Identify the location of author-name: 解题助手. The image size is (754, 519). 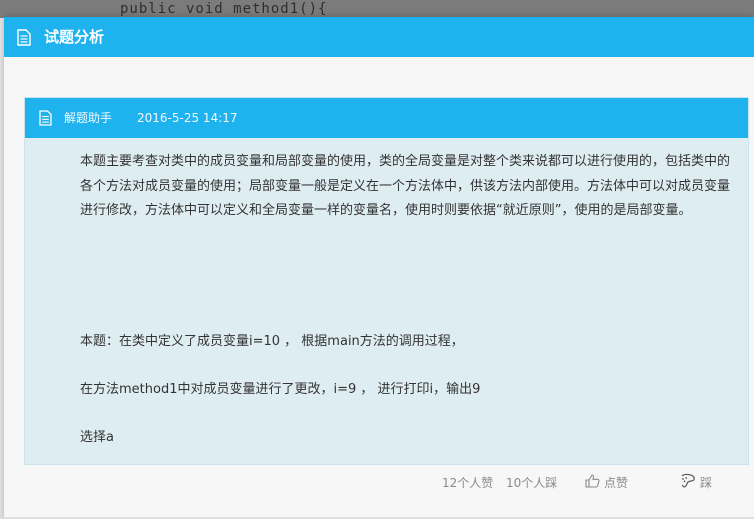
(88, 118).